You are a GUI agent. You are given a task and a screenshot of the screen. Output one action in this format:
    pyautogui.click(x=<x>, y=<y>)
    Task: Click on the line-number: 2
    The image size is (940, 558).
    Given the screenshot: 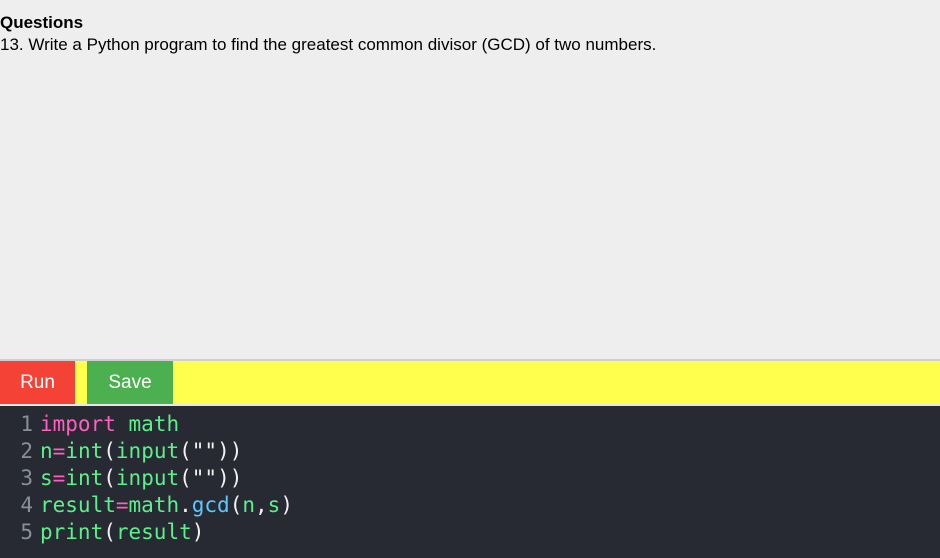 What is the action you would take?
    pyautogui.click(x=26, y=451)
    